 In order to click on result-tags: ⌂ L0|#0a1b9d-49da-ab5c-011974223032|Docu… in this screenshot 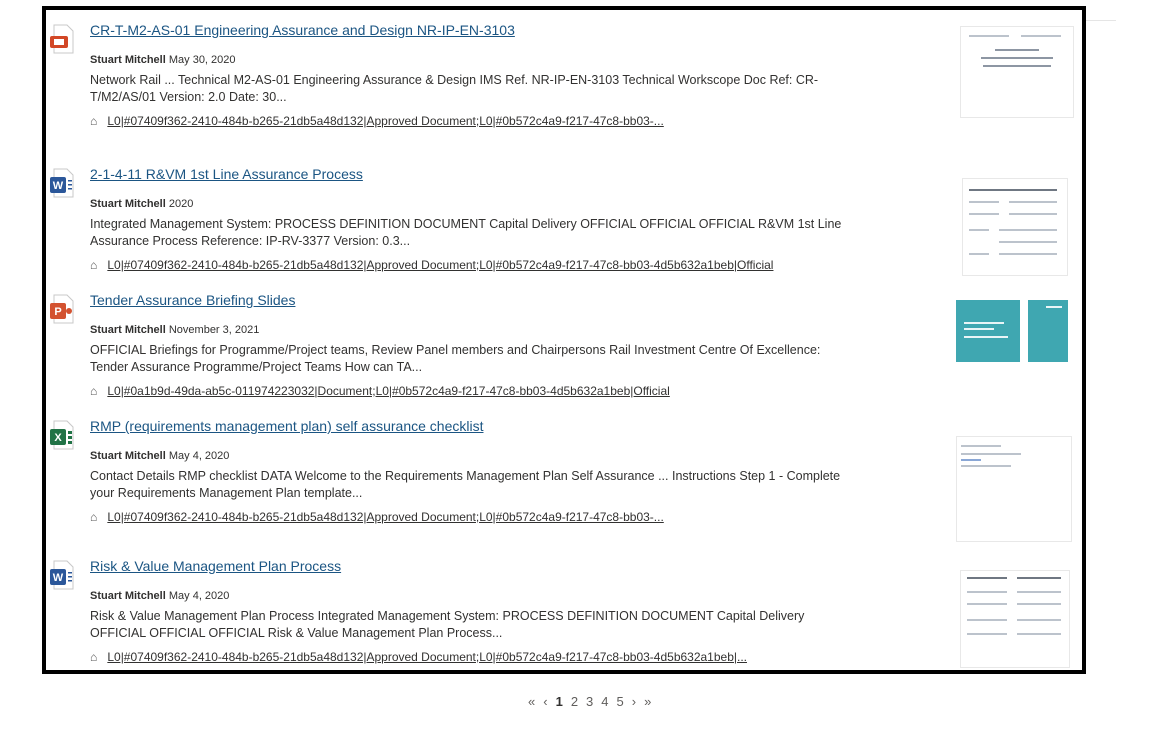, I will do `click(440, 391)`.